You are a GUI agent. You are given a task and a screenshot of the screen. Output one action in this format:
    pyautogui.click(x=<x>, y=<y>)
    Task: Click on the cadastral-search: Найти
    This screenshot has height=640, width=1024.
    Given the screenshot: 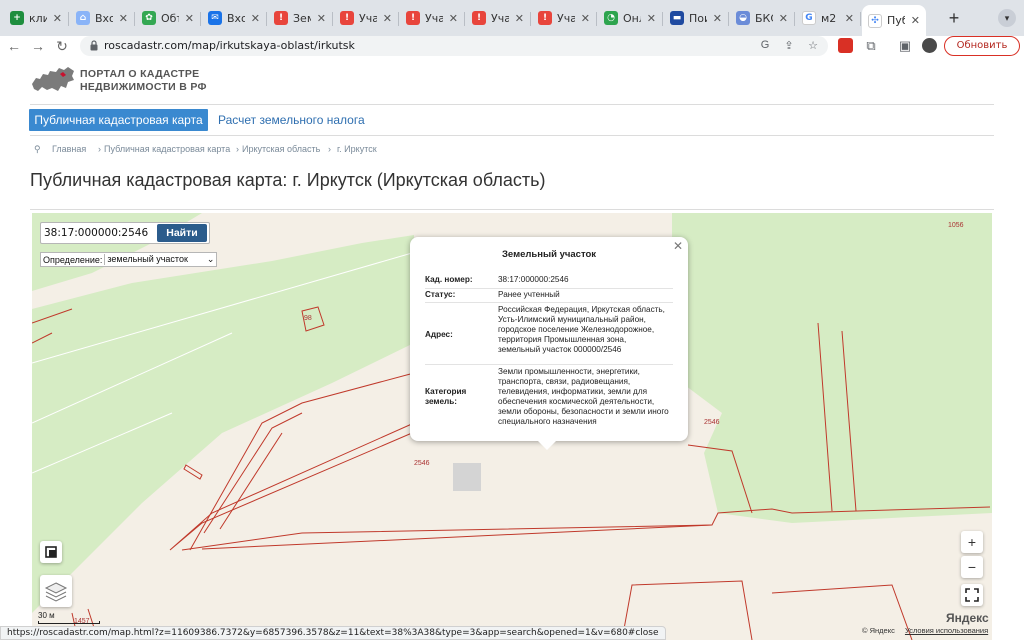 What is the action you would take?
    pyautogui.click(x=125, y=233)
    